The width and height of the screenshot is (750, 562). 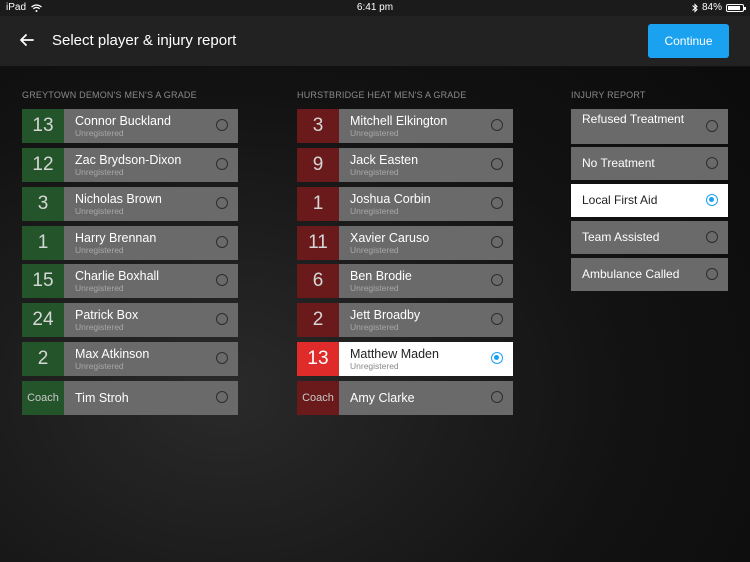 I want to click on away-team-title: HURSTBRIDGE HEAT MEN'S A GRADE, so click(x=382, y=95).